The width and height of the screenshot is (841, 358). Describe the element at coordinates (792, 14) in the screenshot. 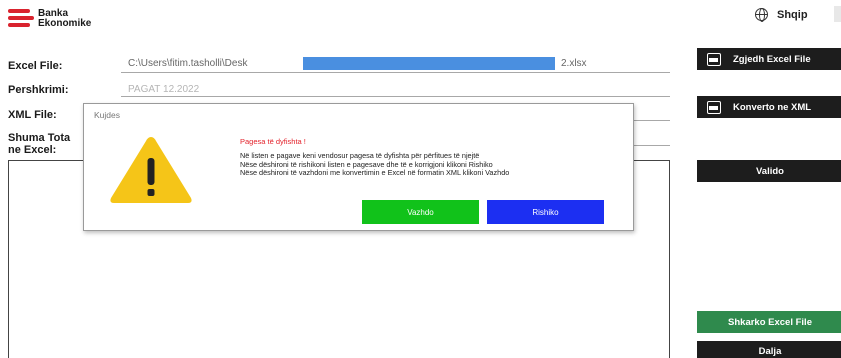

I see `language-label: Shqip` at that location.